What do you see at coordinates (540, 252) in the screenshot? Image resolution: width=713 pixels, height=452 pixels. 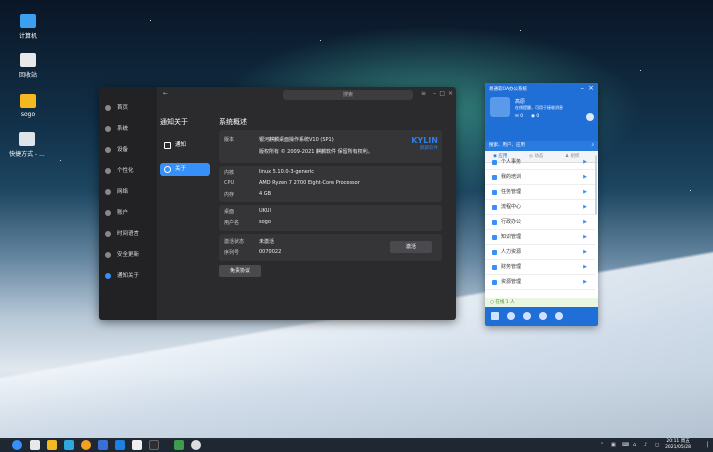 I see `oa-menu-hr: 人力资源 ▶` at bounding box center [540, 252].